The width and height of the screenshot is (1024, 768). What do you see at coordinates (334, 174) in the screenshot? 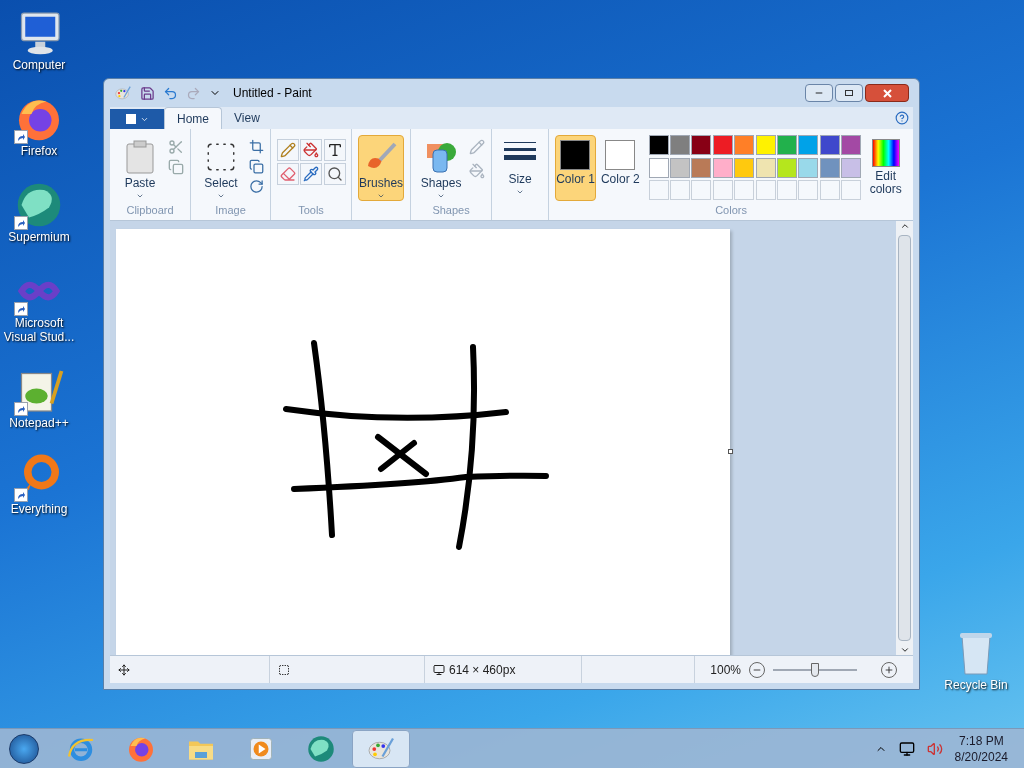
I see `magnifier-icon` at bounding box center [334, 174].